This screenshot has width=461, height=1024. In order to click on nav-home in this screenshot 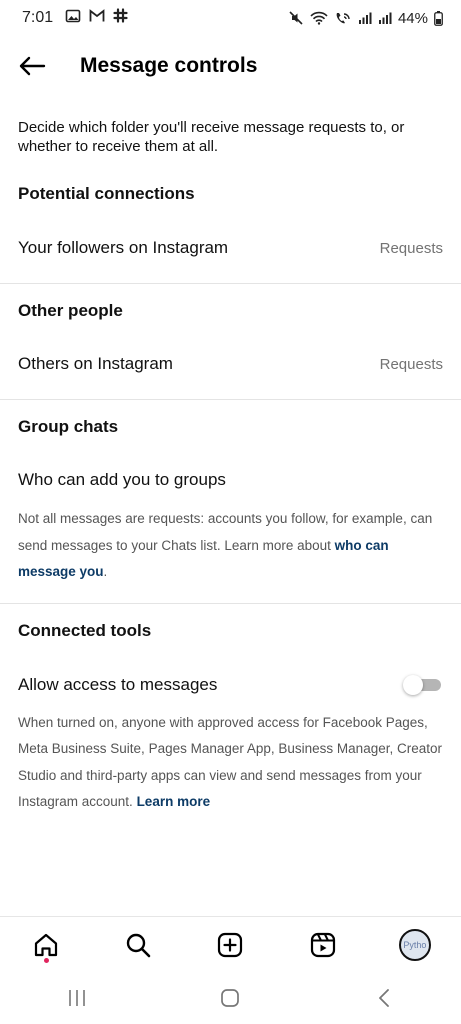, I will do `click(46, 945)`.